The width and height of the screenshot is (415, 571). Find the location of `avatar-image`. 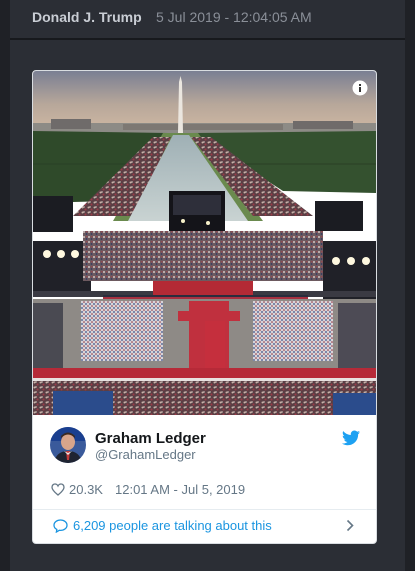

avatar-image is located at coordinates (68, 445).